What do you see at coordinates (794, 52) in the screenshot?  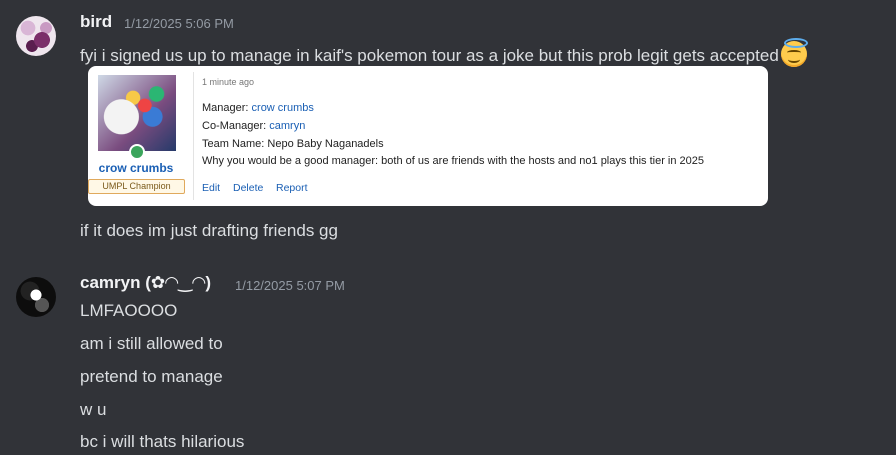 I see `innocent-face-icon` at bounding box center [794, 52].